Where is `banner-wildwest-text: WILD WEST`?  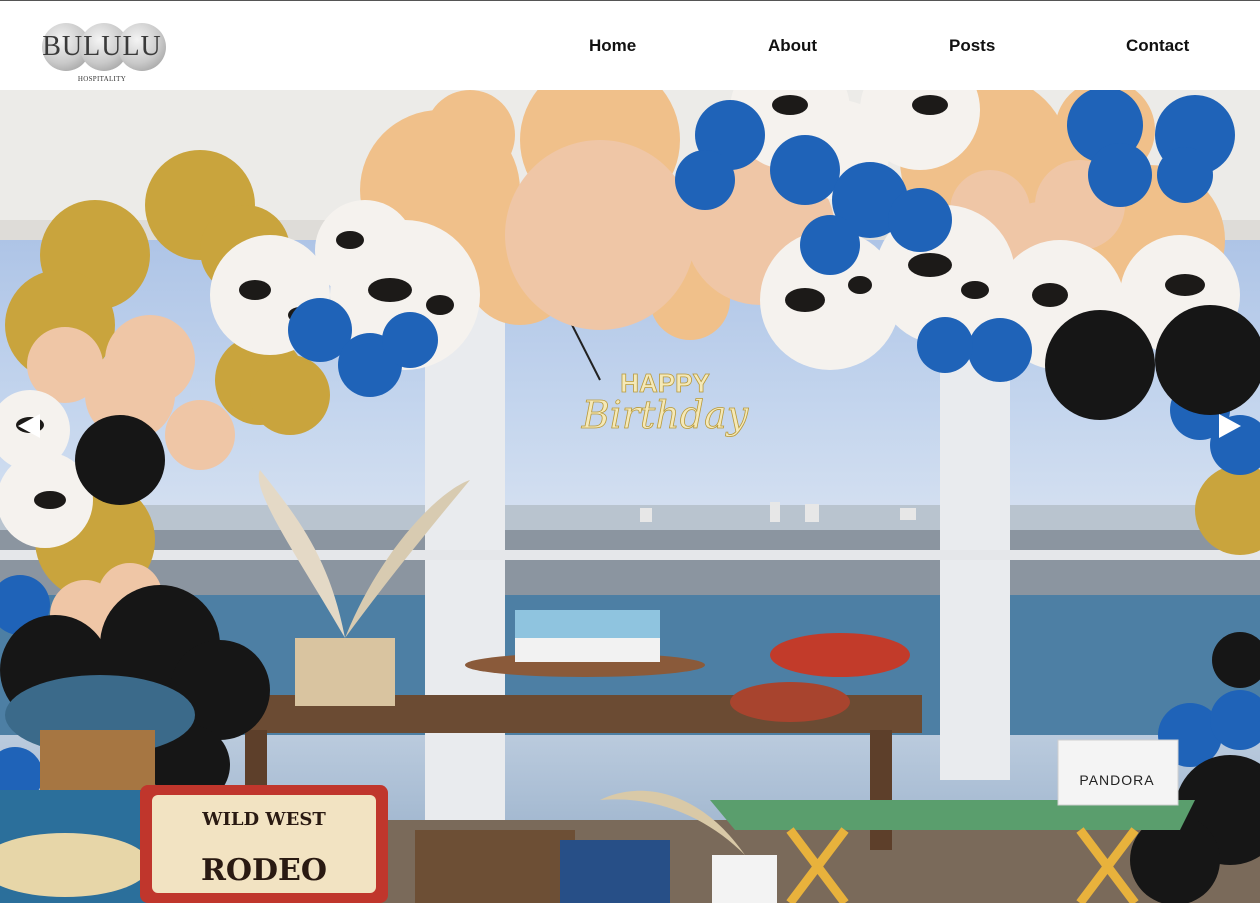 banner-wildwest-text: WILD WEST is located at coordinates (263, 819).